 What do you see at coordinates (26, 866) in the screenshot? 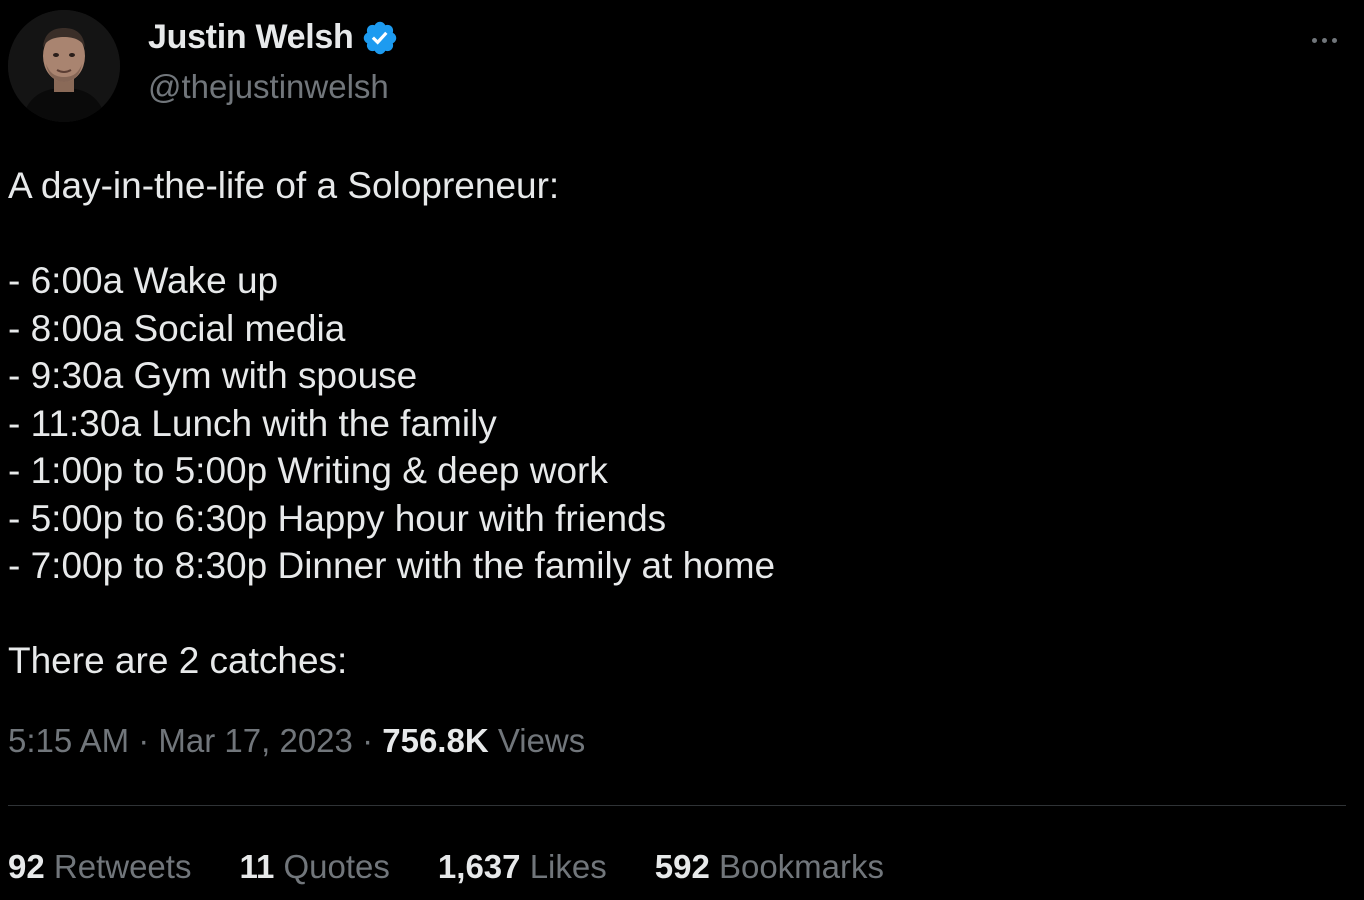
I see `retweets-count: 92` at bounding box center [26, 866].